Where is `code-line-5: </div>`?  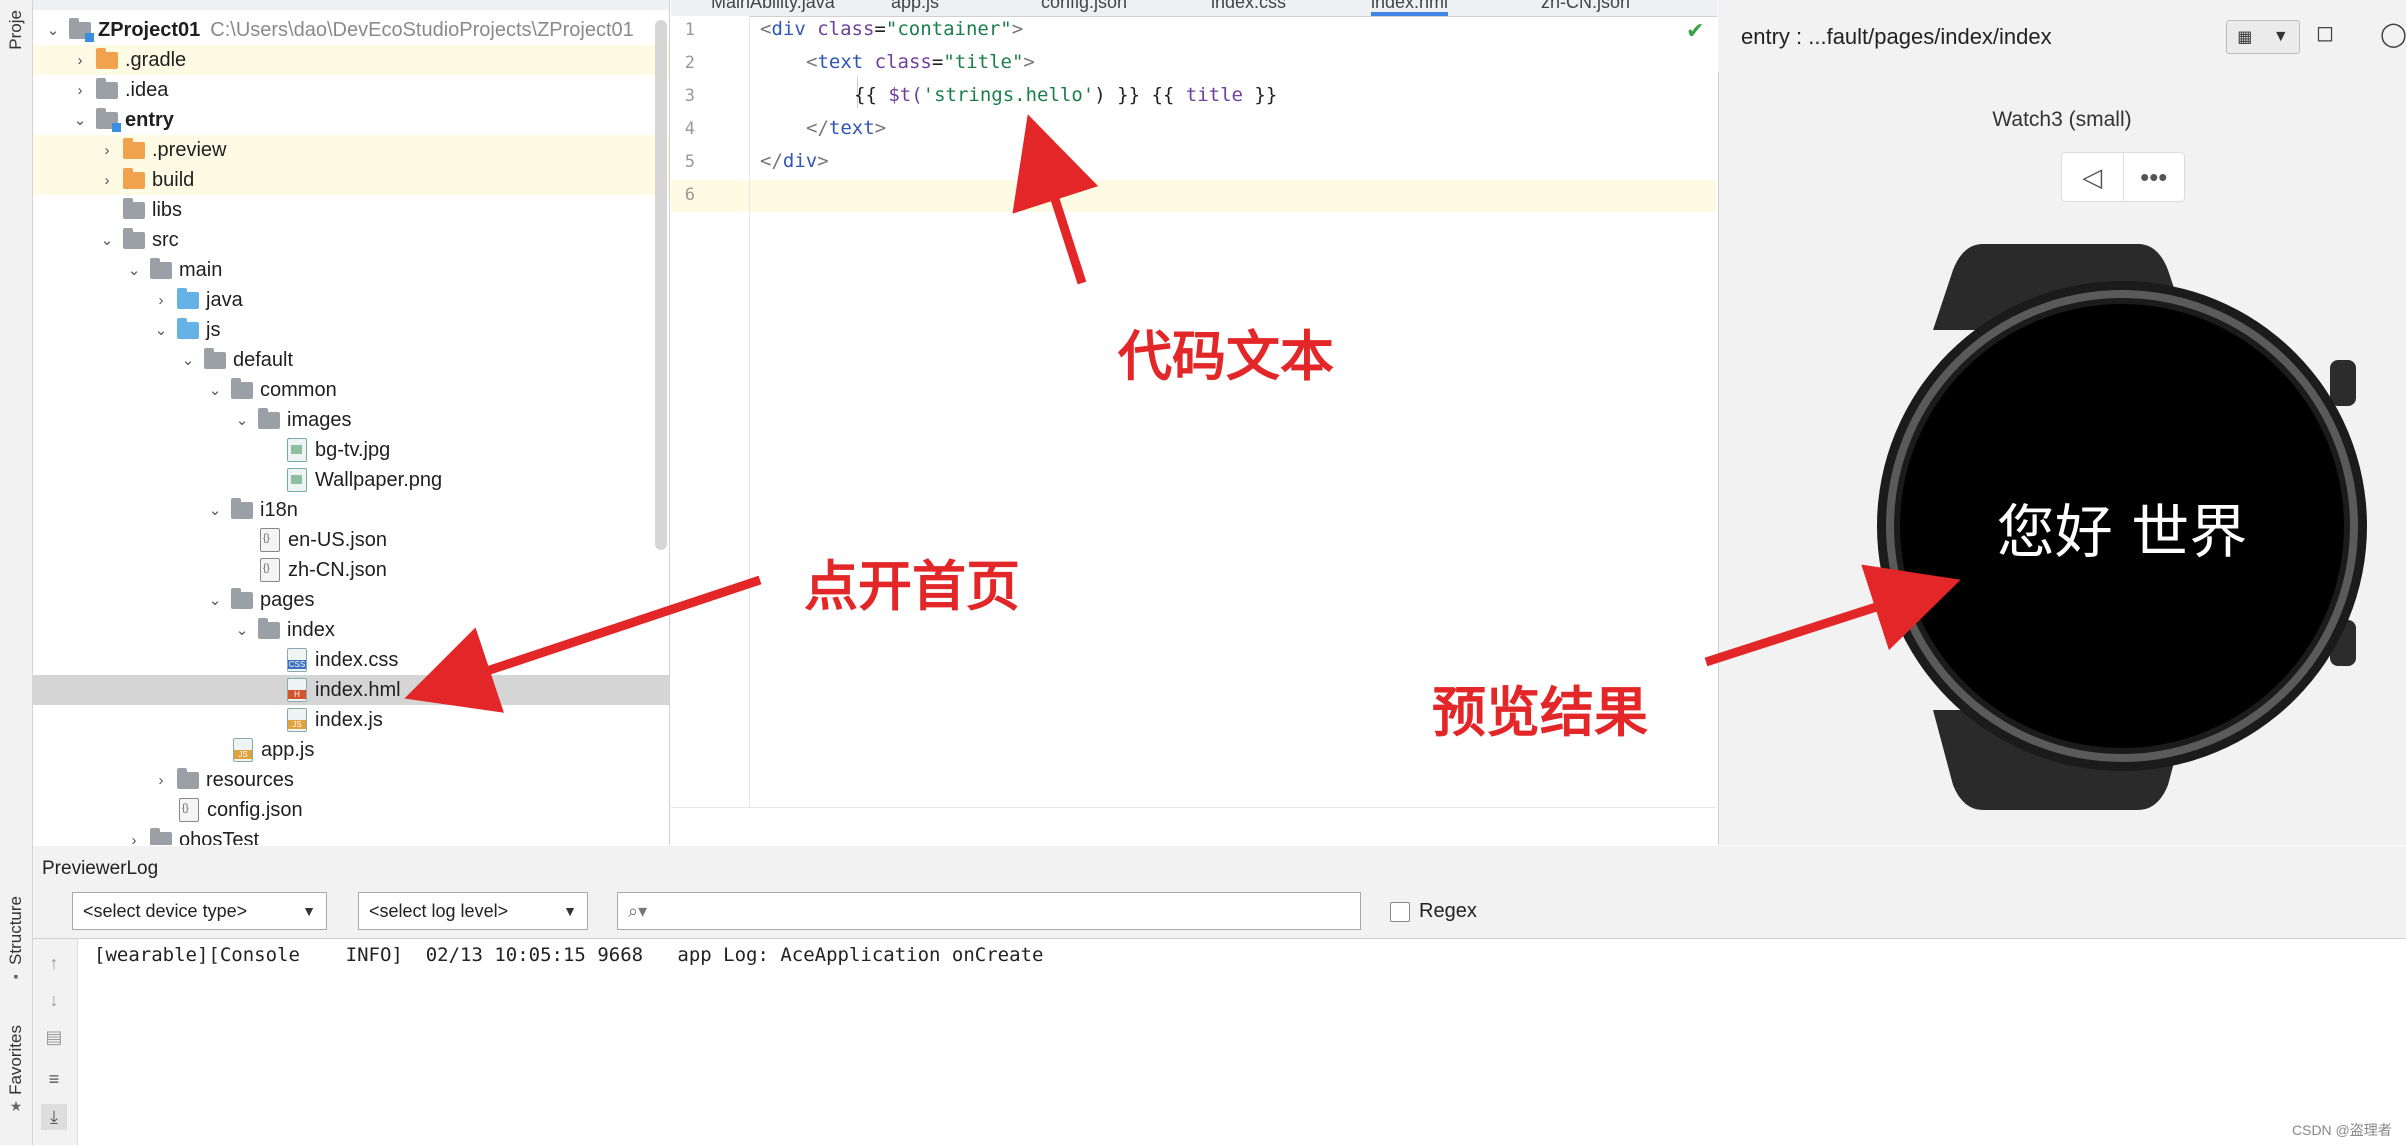
code-line-5: </div> is located at coordinates (794, 161).